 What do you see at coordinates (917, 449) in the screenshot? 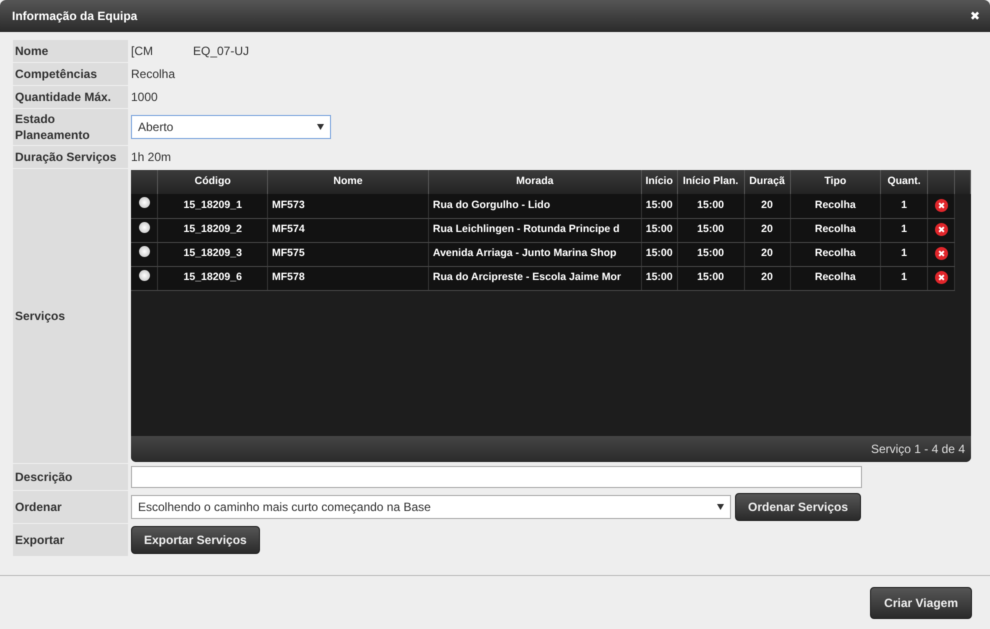
I see `pager-text: Serviço 1 - 4 de 4` at bounding box center [917, 449].